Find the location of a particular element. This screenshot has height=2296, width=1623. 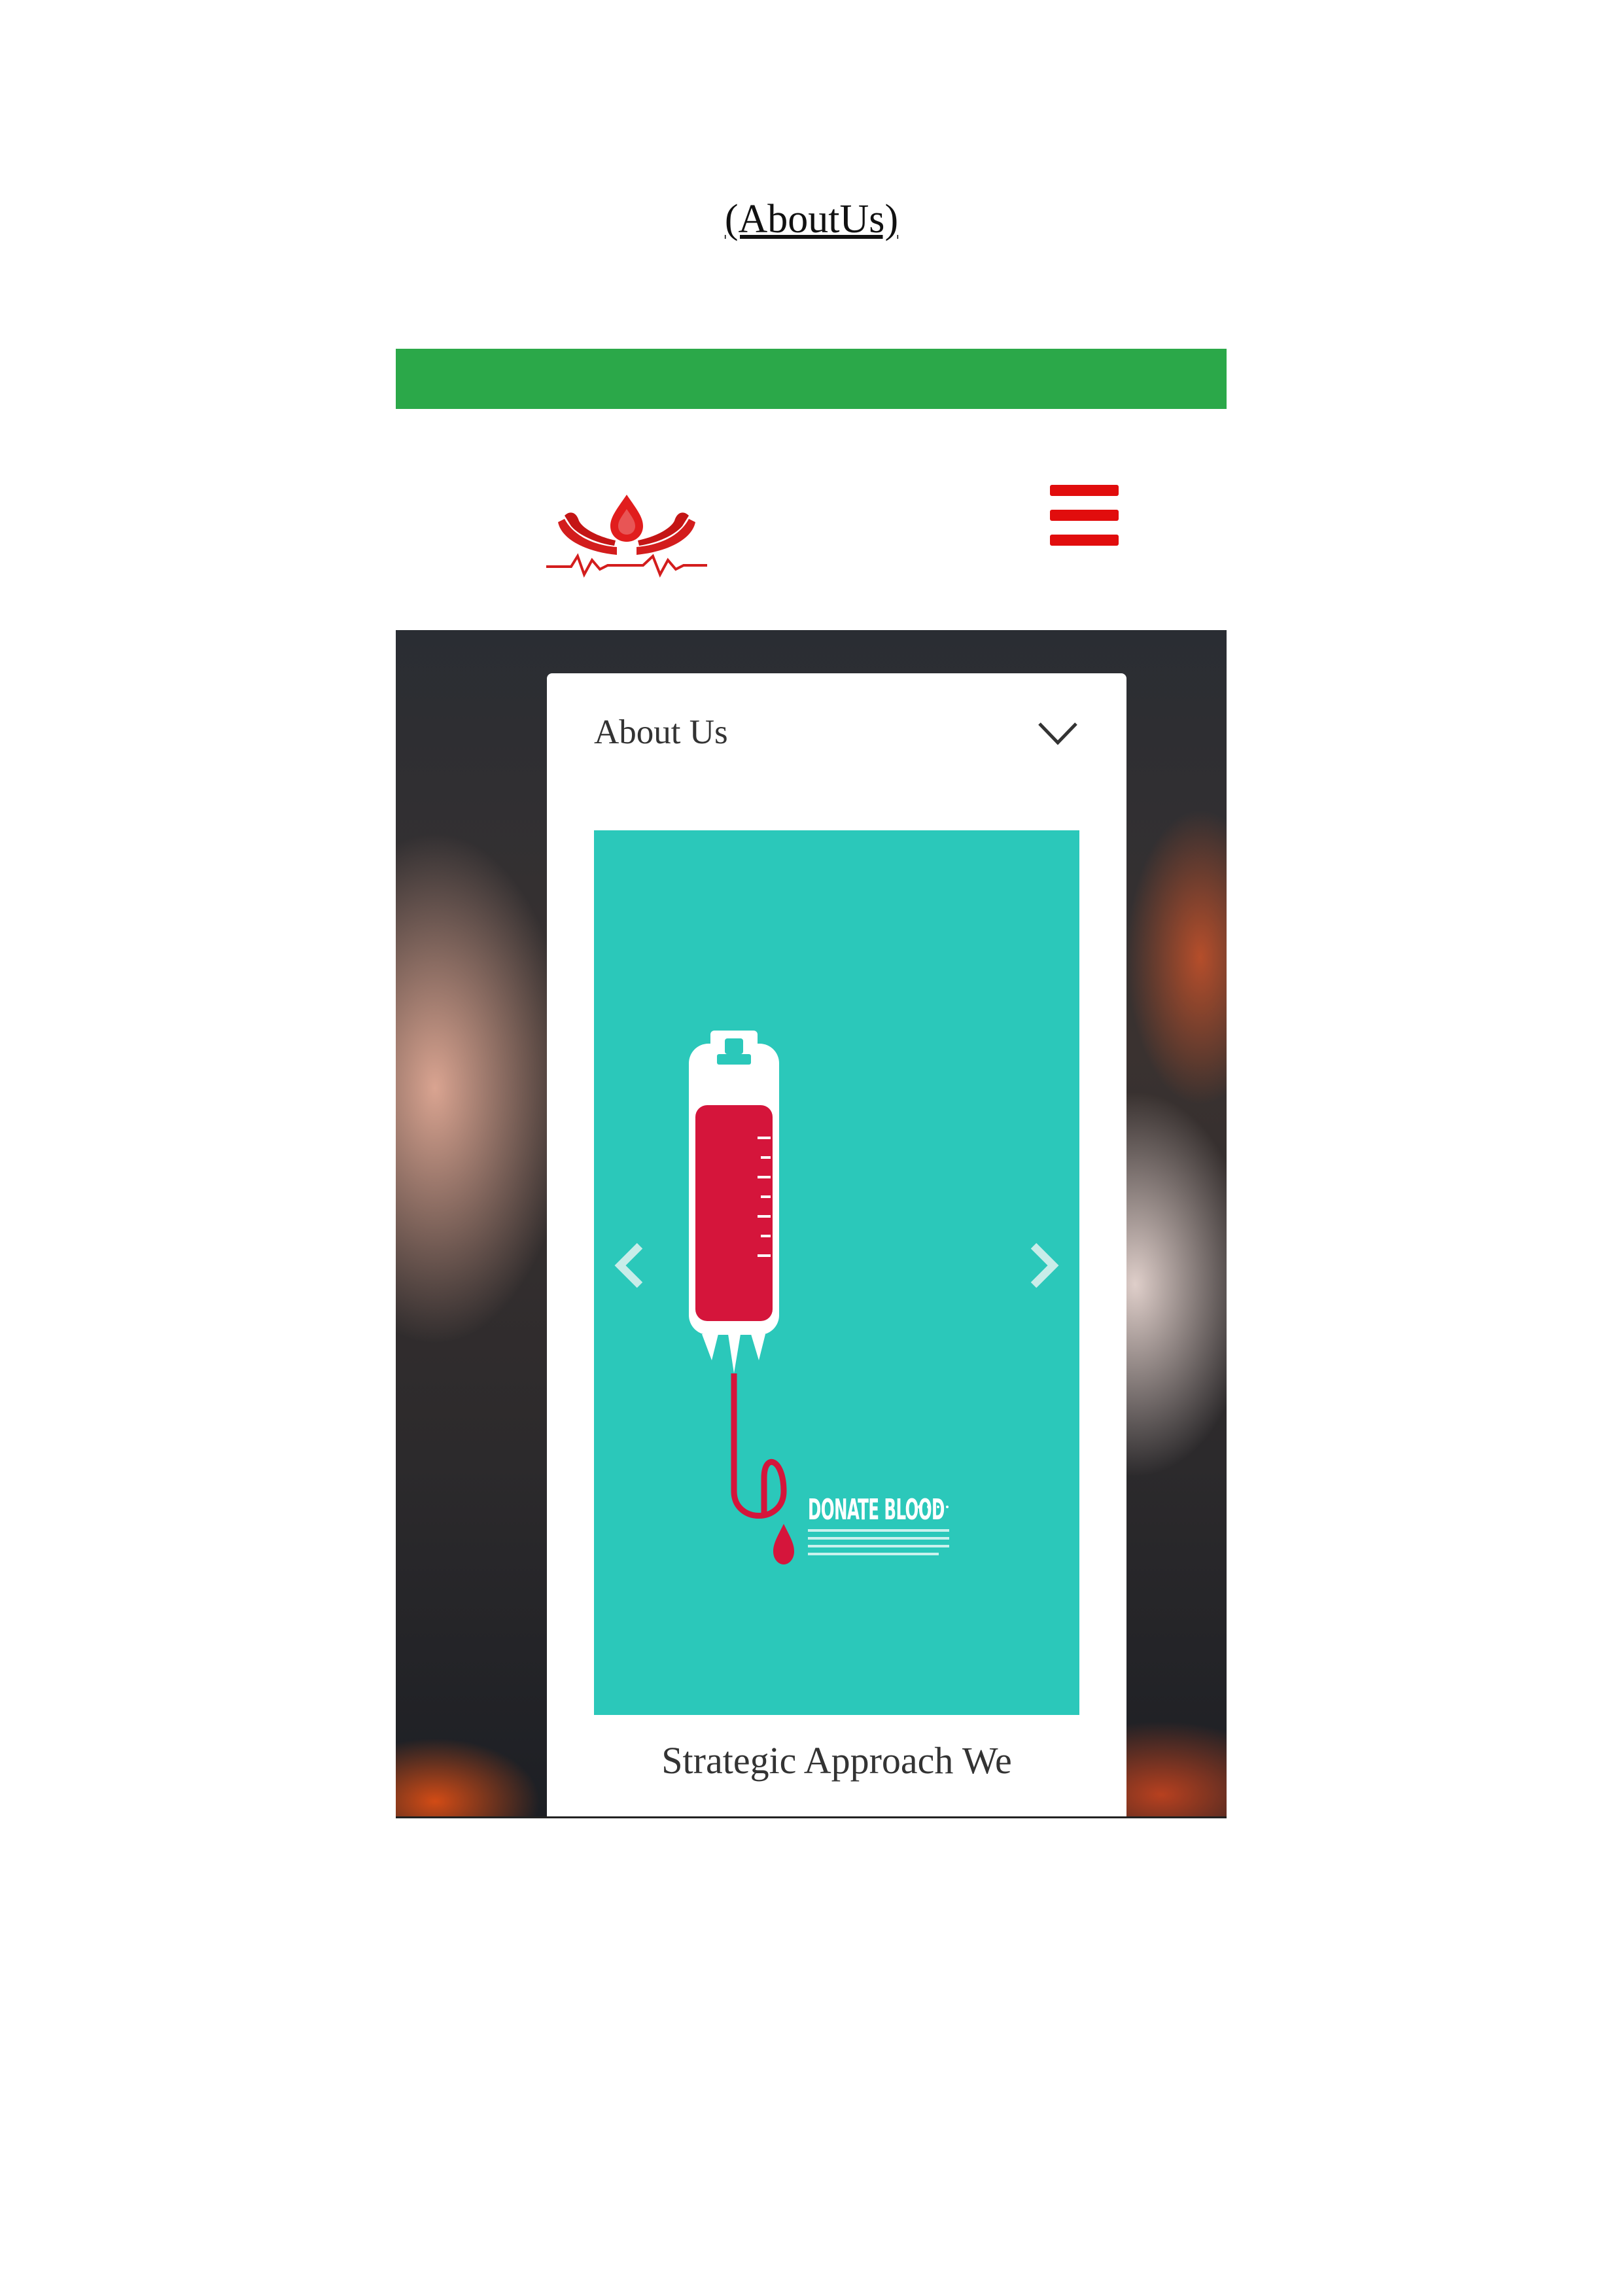

about-us-accordion-header: About Us is located at coordinates (836, 736).